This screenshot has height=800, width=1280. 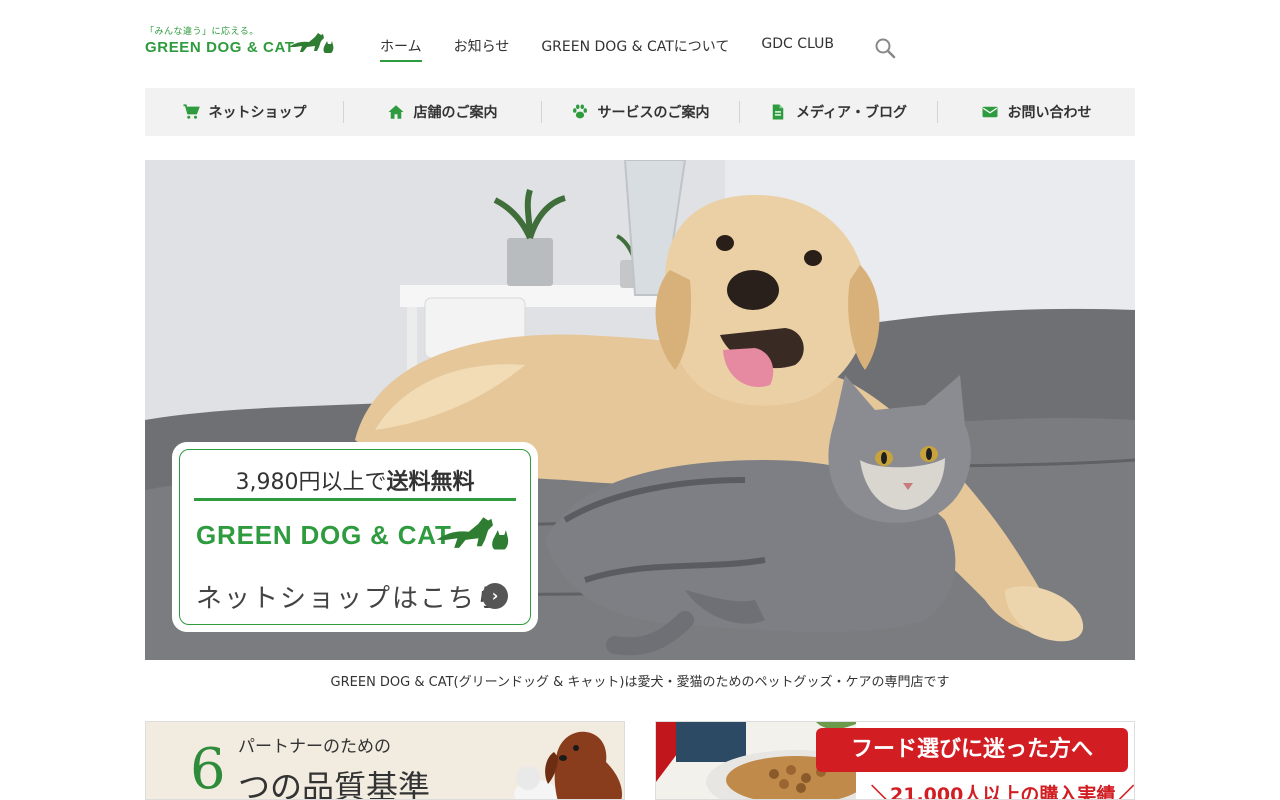 I want to click on category-item-media: メディア・ブログ, so click(x=838, y=112).